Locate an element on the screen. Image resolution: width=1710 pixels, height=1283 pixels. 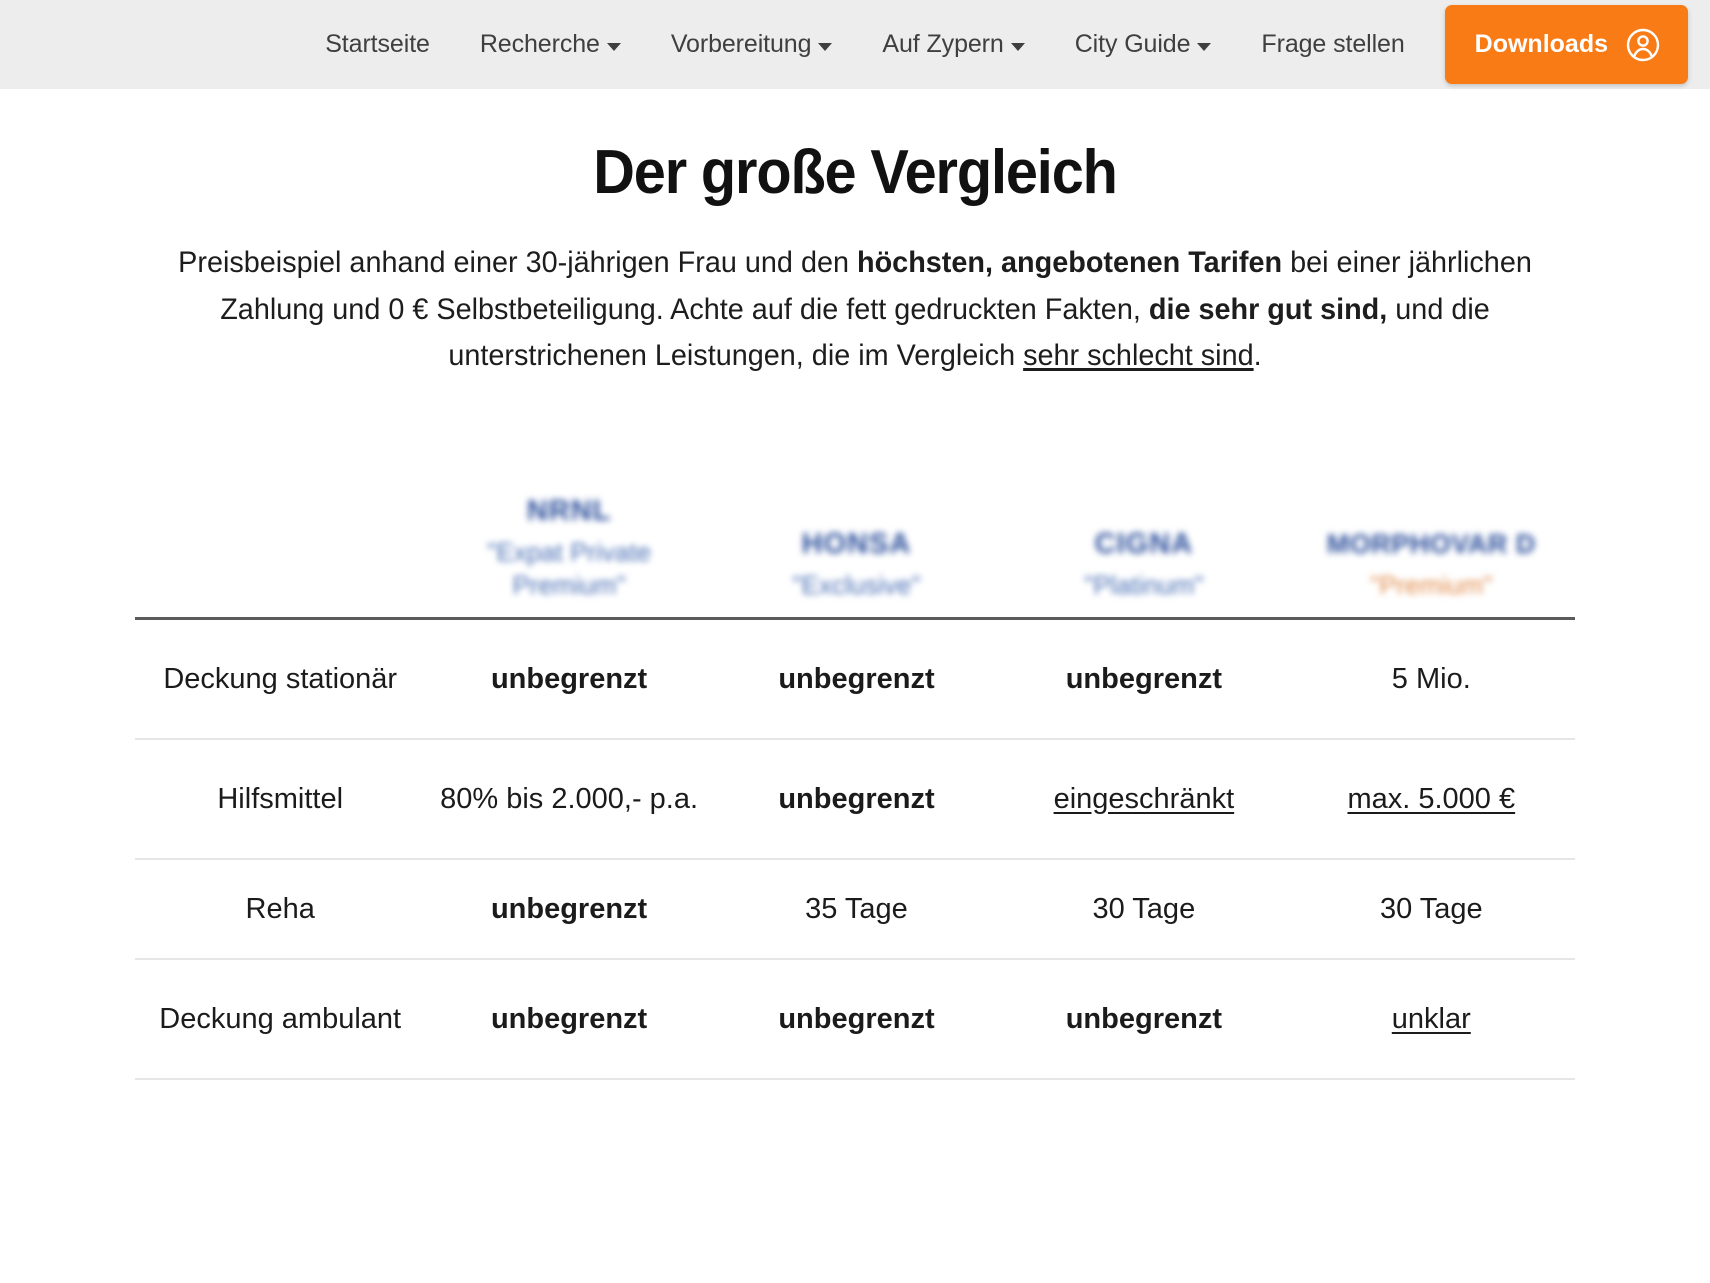
intro-bold-sehr-gut: die sehr gut sind, is located at coordinates (1268, 309).